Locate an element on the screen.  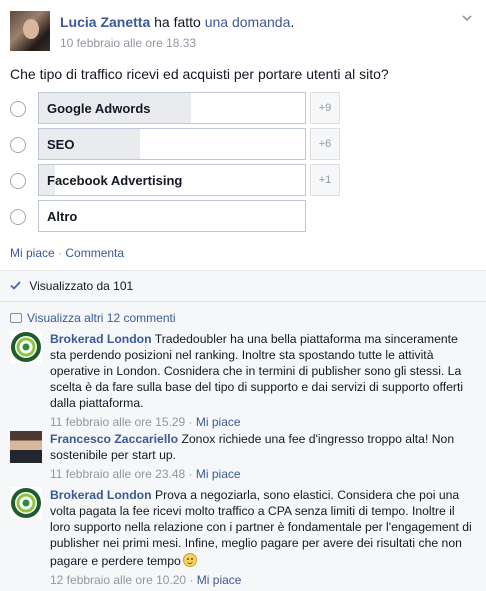
poll-option: SEO +6 is located at coordinates (175, 144).